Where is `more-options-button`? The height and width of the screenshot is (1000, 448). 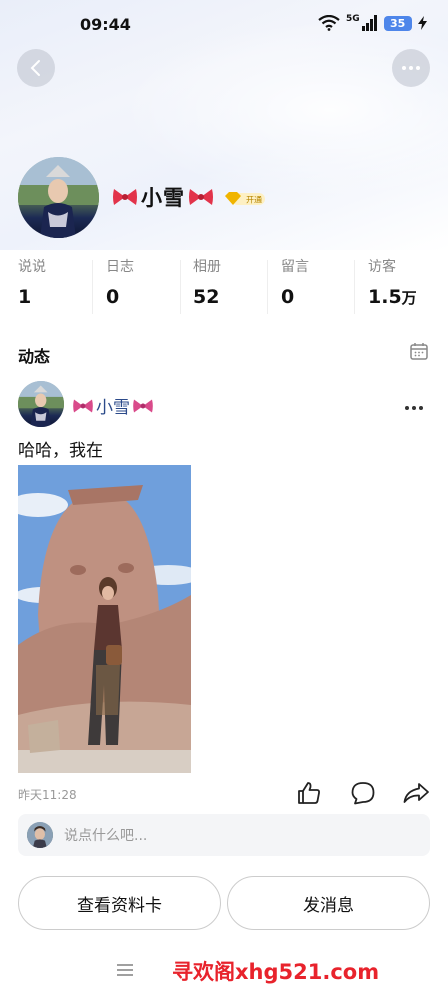
more-options-button is located at coordinates (411, 68).